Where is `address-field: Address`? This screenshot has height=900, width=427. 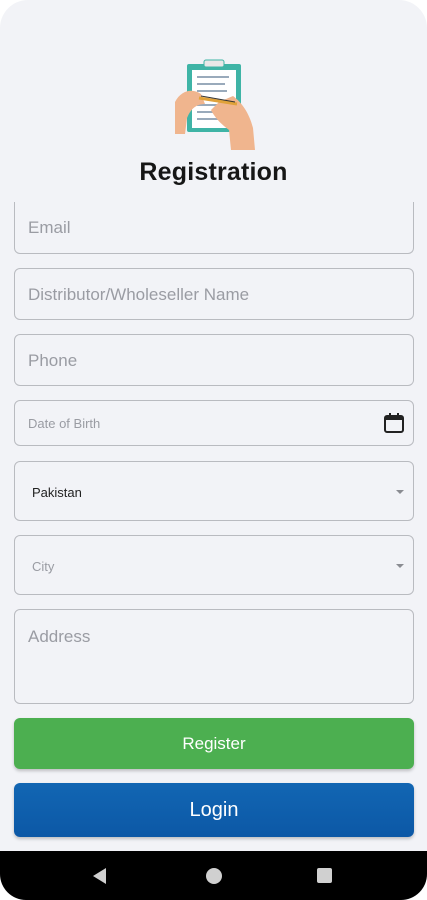 address-field: Address is located at coordinates (214, 656).